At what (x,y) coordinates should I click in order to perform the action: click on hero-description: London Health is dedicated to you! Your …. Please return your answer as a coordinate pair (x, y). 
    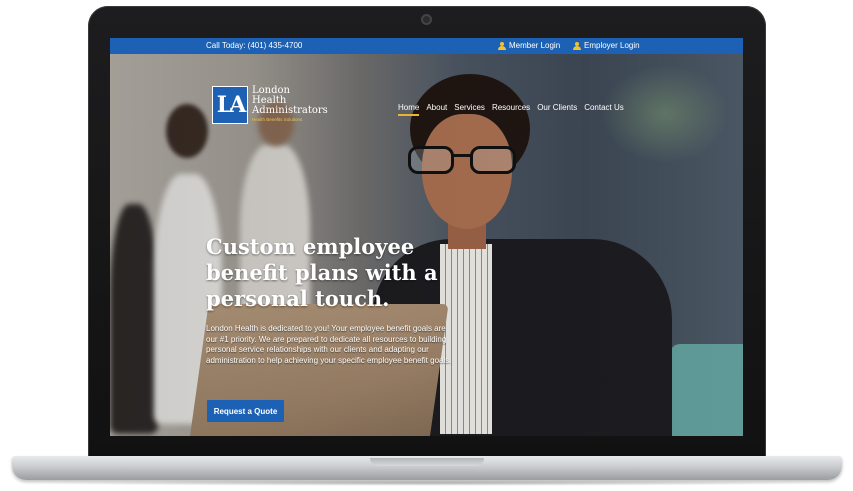
    Looking at the image, I should click on (329, 344).